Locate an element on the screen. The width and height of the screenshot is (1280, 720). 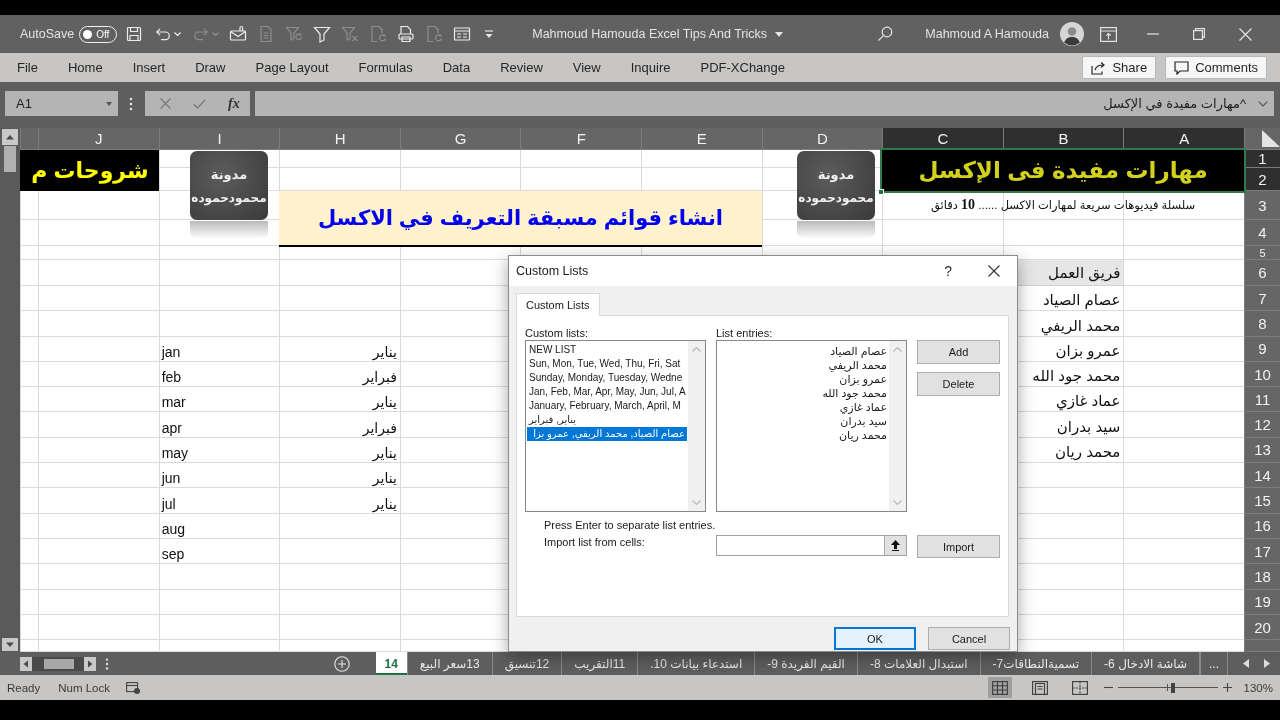
ribbon-tab: Formulas is located at coordinates (385, 67).